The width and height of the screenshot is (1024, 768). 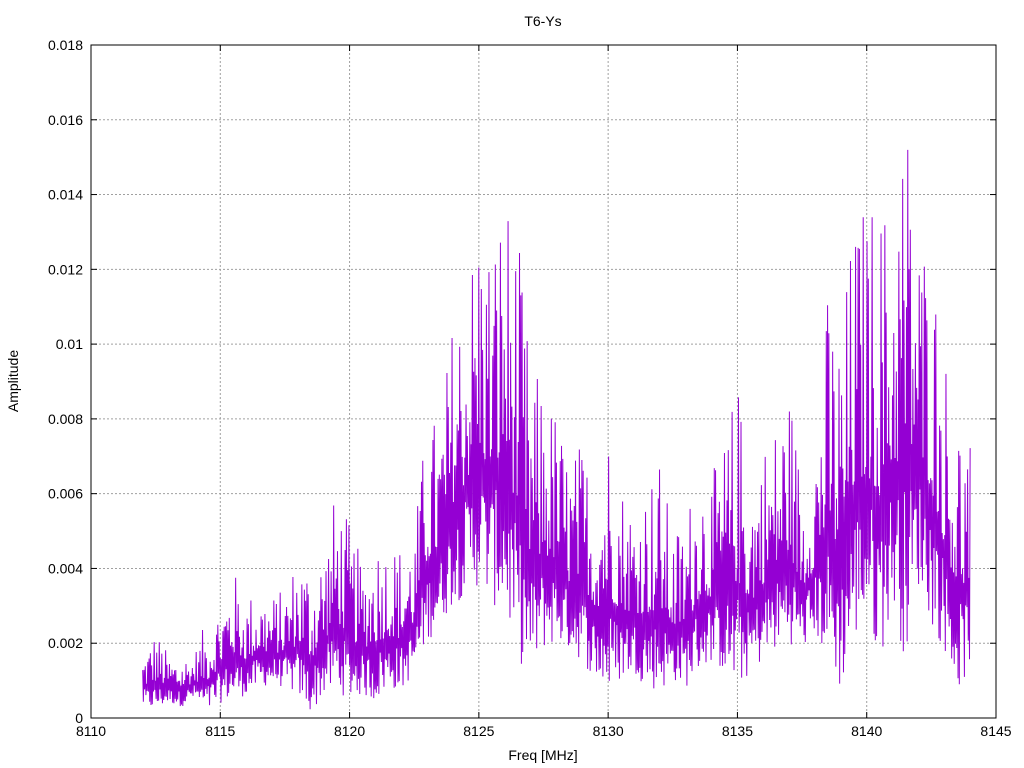 I want to click on chart-title: T6-Ys, so click(x=542, y=21).